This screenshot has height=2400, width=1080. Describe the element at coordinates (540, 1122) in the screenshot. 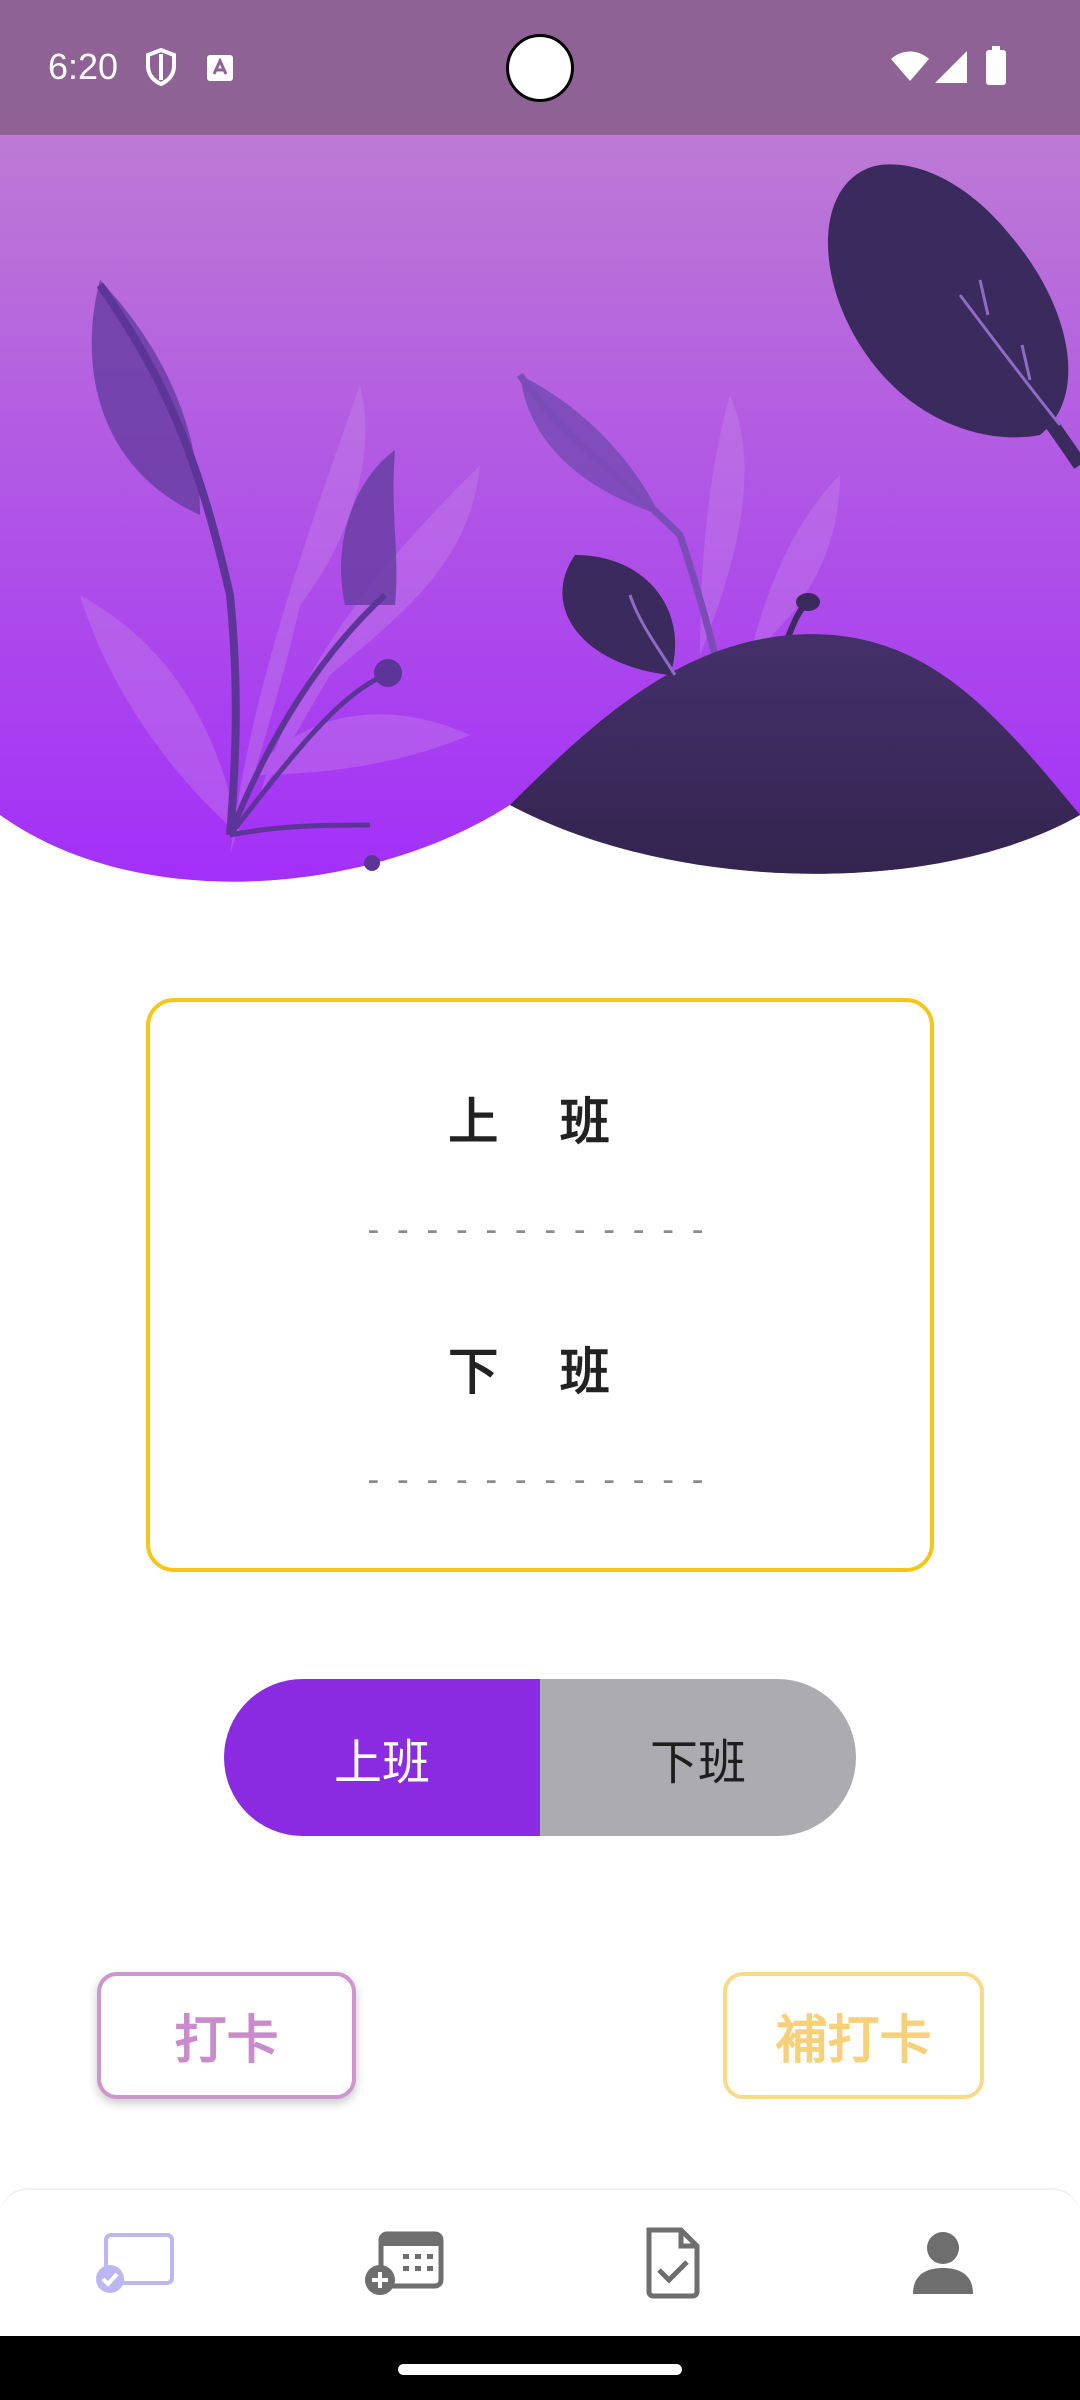

I see `clock-in-label: 上 班` at that location.